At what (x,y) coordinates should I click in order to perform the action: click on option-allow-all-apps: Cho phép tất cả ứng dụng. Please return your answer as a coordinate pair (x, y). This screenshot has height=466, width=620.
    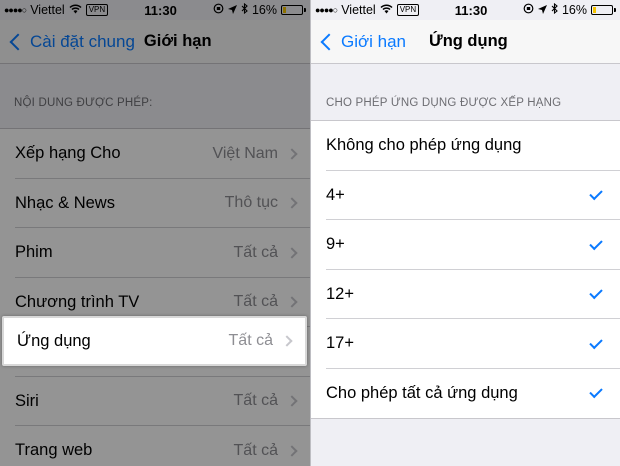
    Looking at the image, I should click on (465, 394).